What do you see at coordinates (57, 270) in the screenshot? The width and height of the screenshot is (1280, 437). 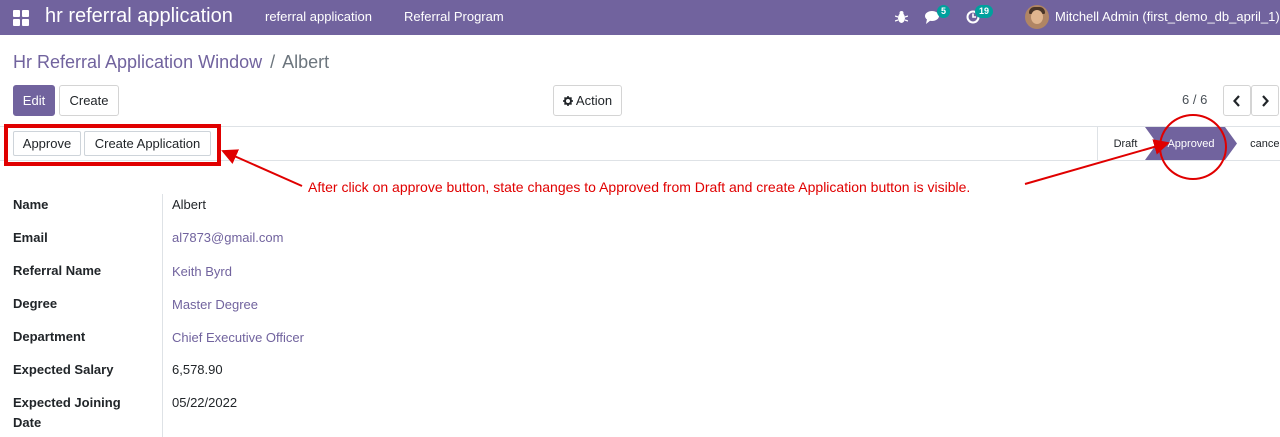 I see `field-label-referral-name: Referral Name` at bounding box center [57, 270].